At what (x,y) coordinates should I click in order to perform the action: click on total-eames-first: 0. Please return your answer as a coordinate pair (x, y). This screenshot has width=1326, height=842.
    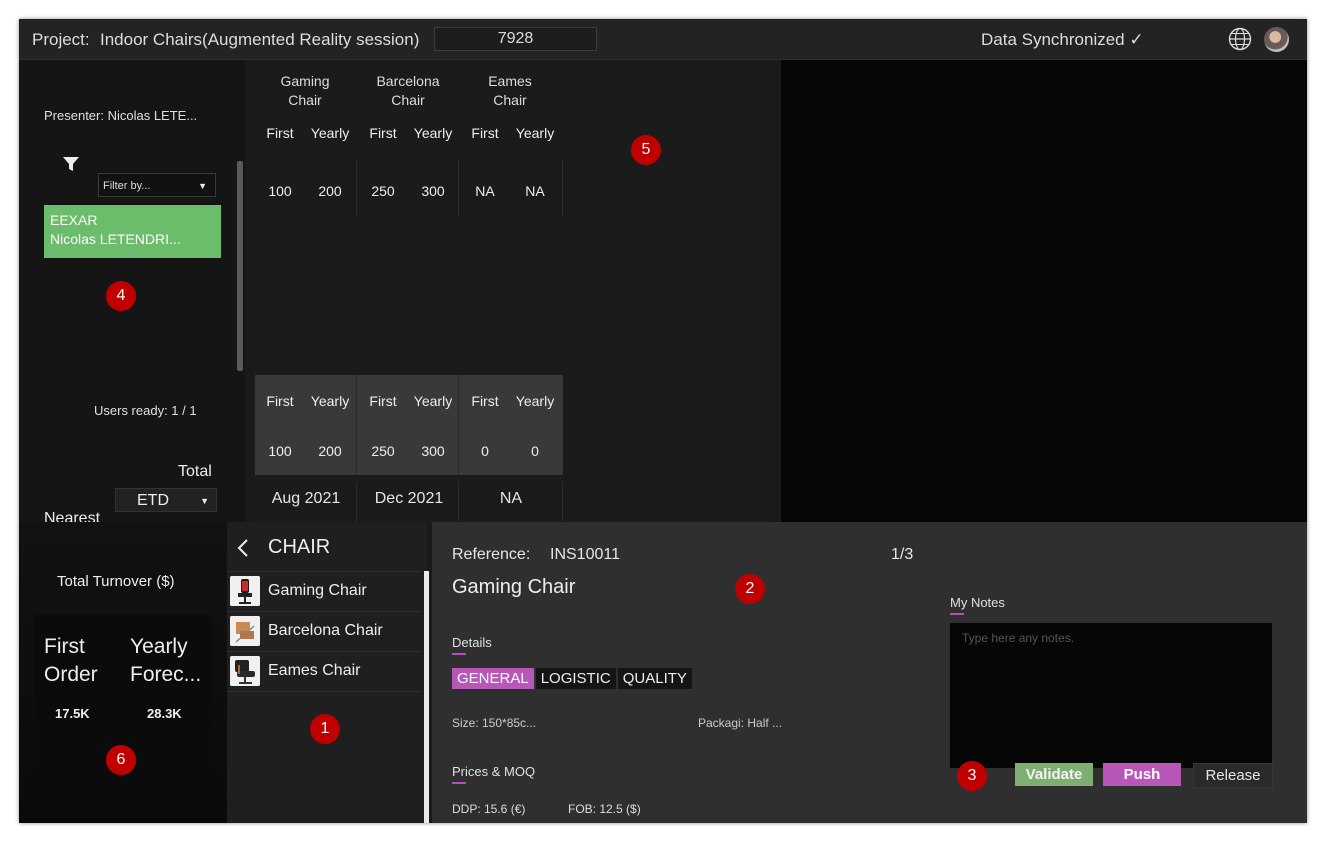
    Looking at the image, I should click on (485, 451).